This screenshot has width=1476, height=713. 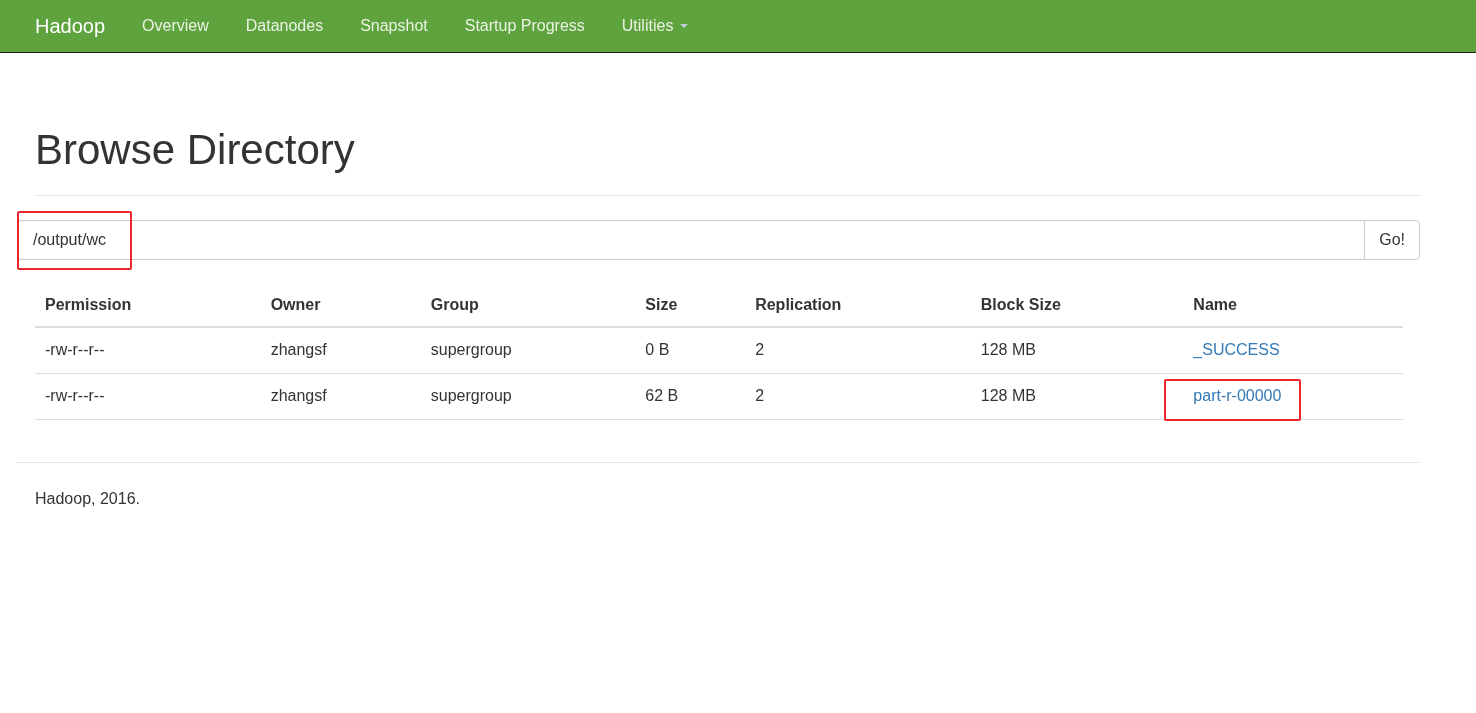 What do you see at coordinates (1392, 240) in the screenshot?
I see `go-button: Go!` at bounding box center [1392, 240].